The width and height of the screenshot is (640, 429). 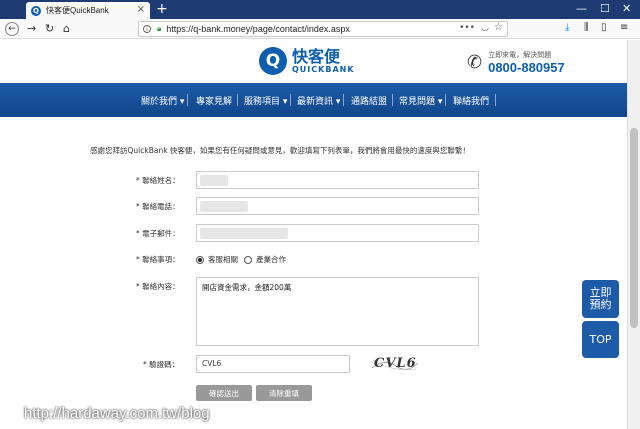 I want to click on home-icon: ⌂, so click(x=66, y=28).